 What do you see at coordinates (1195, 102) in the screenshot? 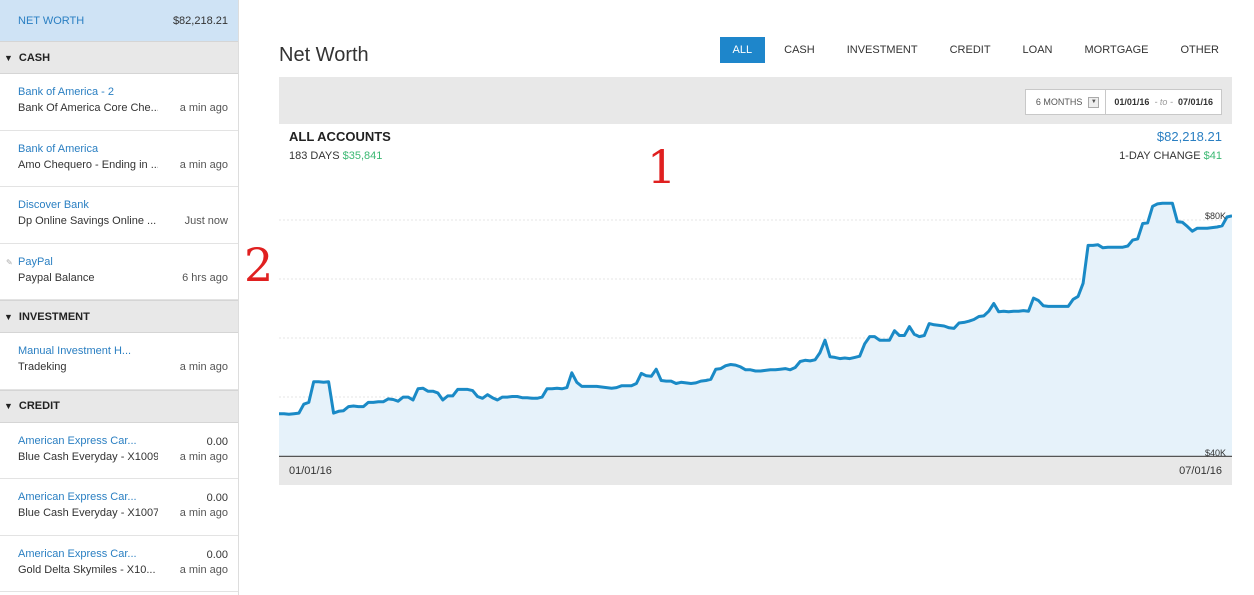
I see `range-end-date: 07/01/16` at bounding box center [1195, 102].